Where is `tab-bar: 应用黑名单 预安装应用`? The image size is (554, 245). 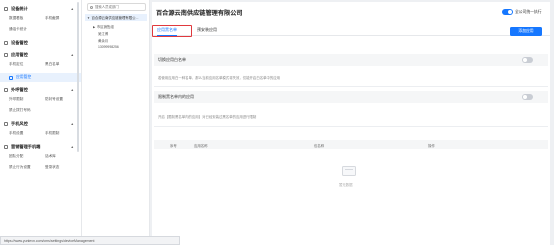
tab-bar: 应用黑名单 预安装应用 is located at coordinates (351, 30).